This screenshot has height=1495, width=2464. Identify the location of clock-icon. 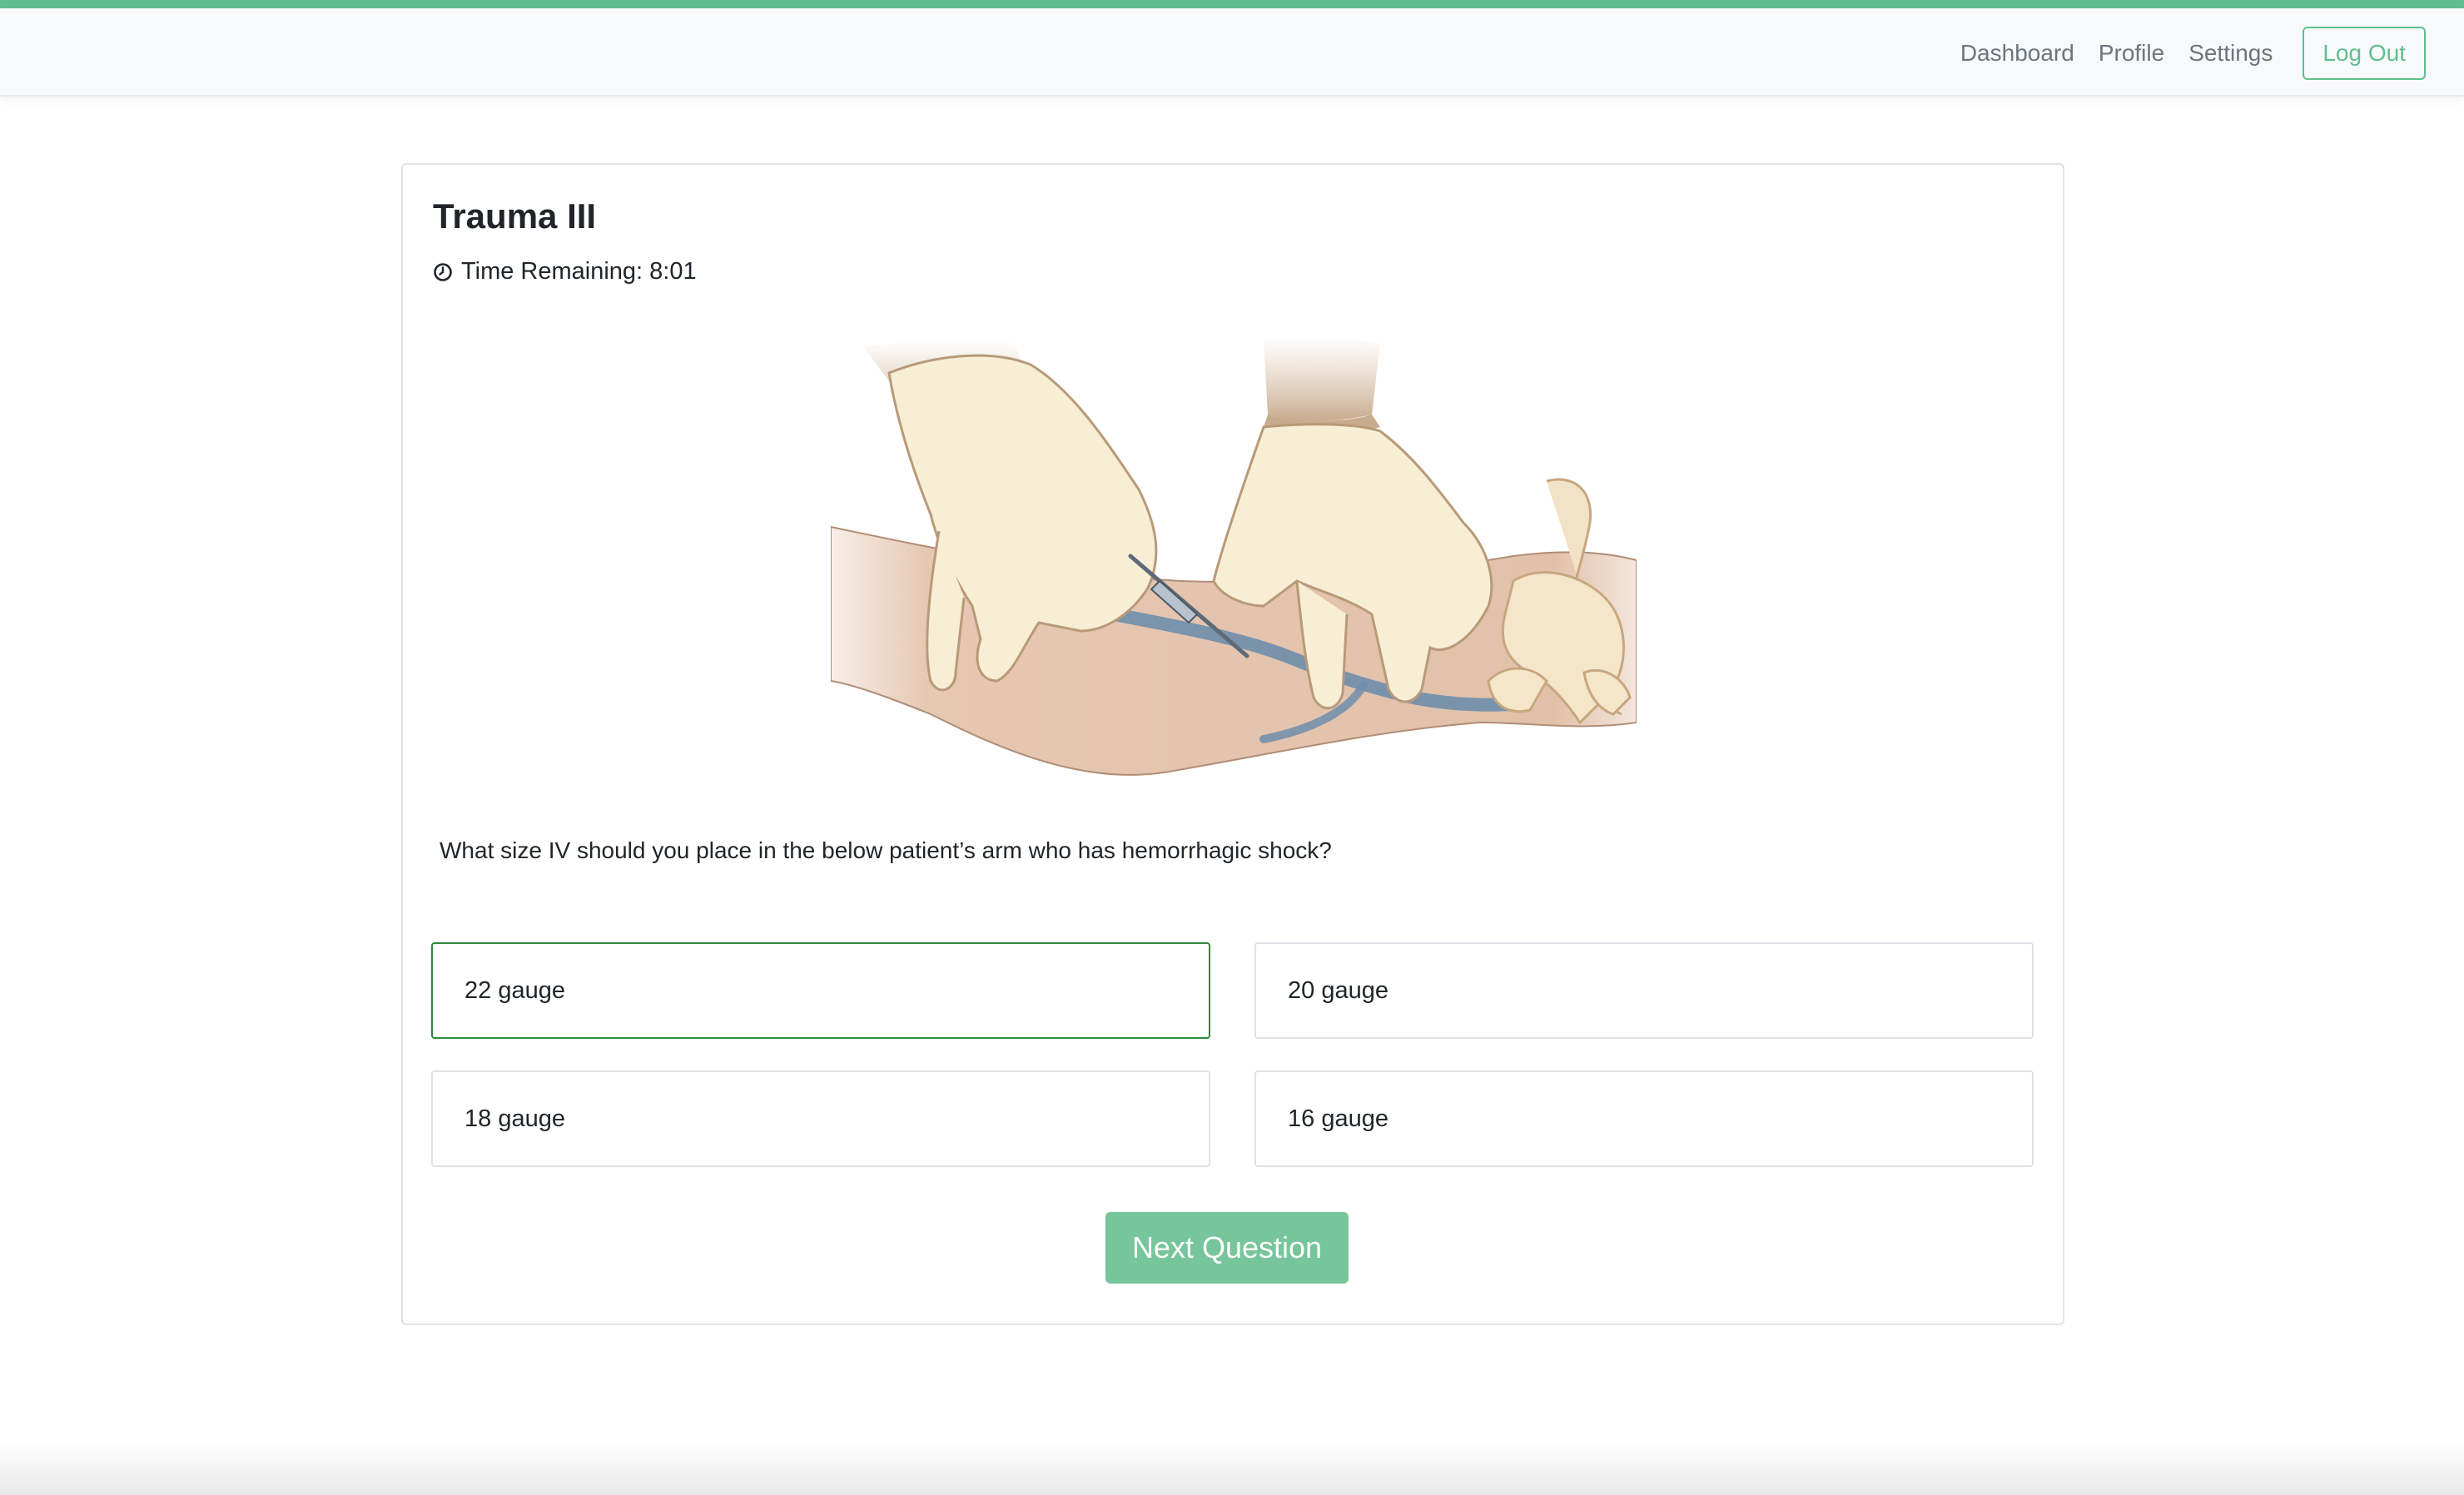
(443, 271).